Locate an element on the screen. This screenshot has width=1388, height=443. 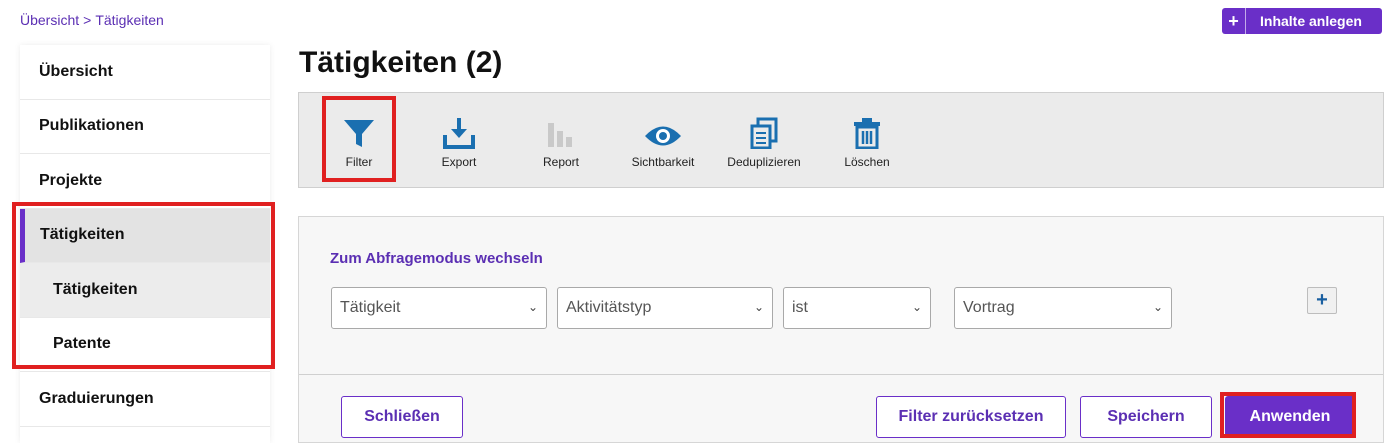
duplicate-icon is located at coordinates (764, 133).